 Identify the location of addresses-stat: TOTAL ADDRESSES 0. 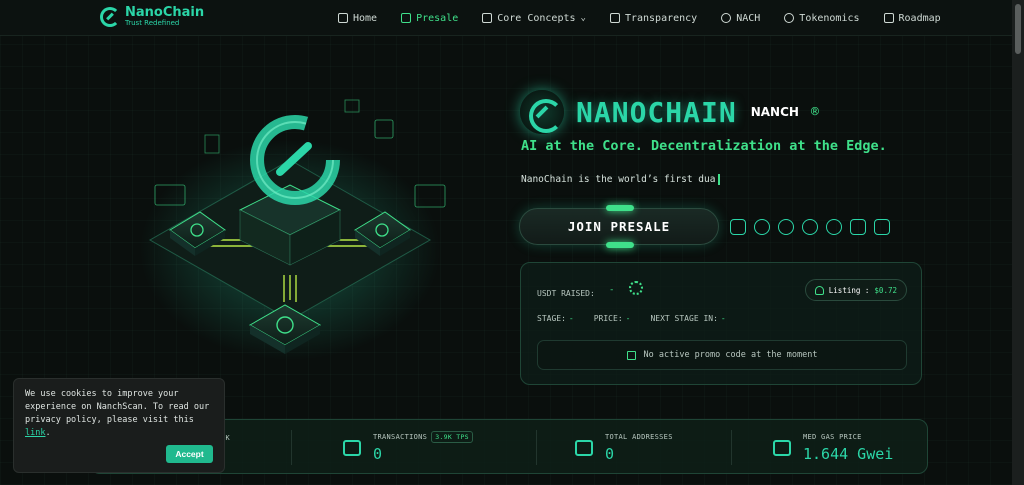
(624, 447).